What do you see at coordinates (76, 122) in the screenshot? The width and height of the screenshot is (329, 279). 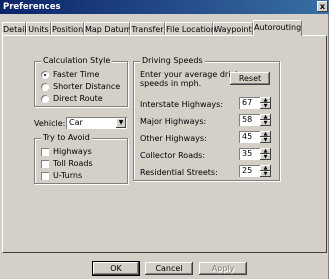 I see `vehicle-value: Car` at bounding box center [76, 122].